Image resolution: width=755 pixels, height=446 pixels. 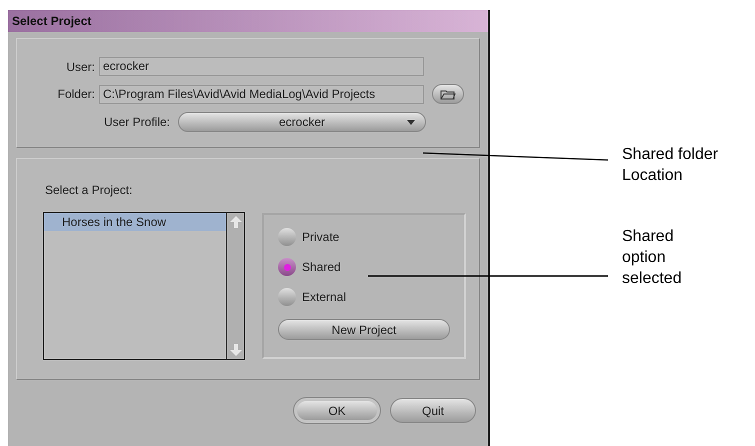 What do you see at coordinates (80, 67) in the screenshot?
I see `field-label: User:` at bounding box center [80, 67].